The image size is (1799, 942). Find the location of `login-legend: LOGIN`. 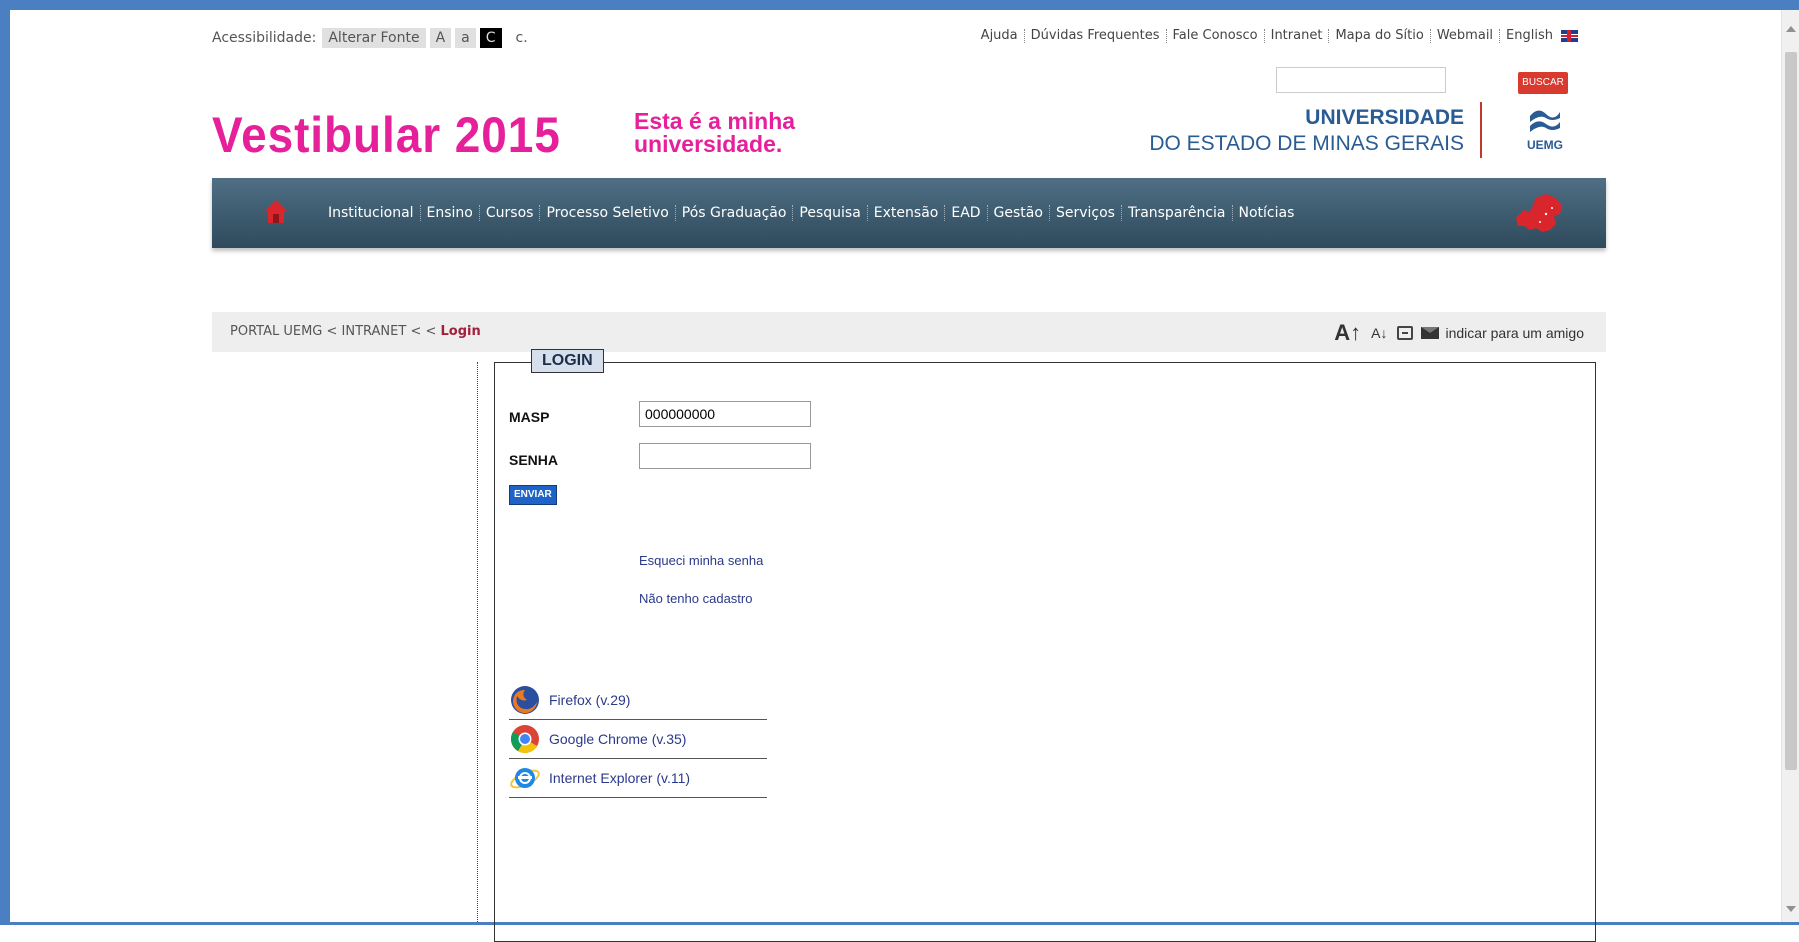

login-legend: LOGIN is located at coordinates (567, 361).